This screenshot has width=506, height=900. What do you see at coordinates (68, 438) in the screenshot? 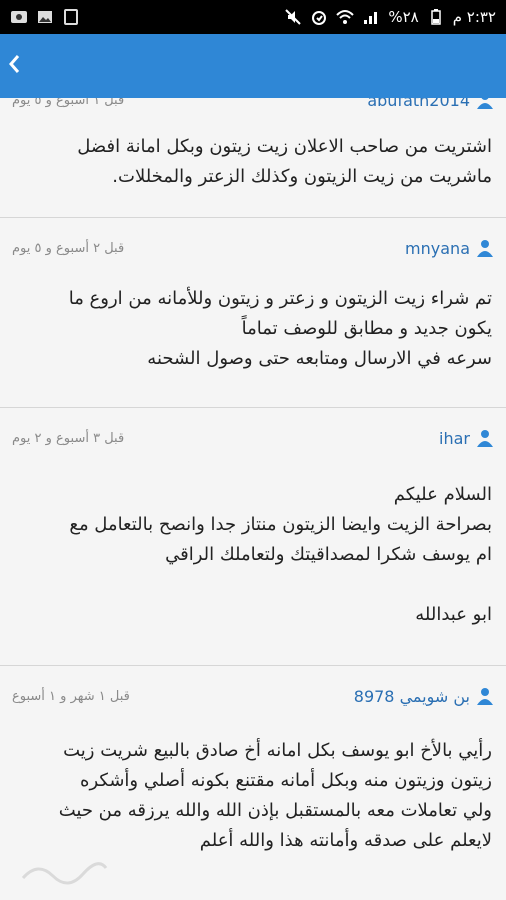
I see `review-time: قبل ٣ أسبوع و ٢ يوم` at bounding box center [68, 438].